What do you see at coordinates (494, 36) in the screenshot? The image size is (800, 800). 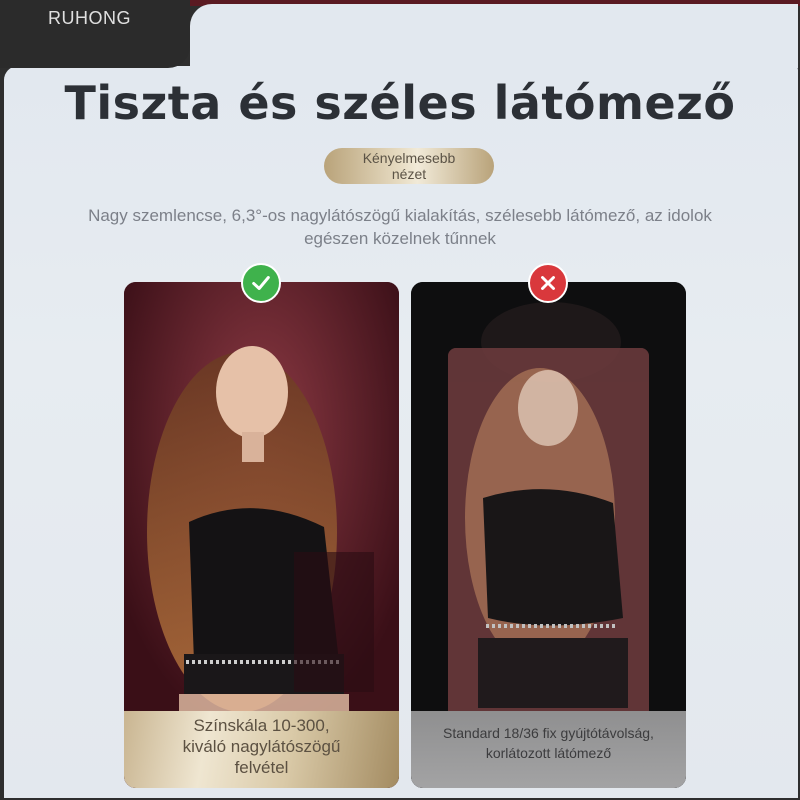 I see `page-corner` at bounding box center [494, 36].